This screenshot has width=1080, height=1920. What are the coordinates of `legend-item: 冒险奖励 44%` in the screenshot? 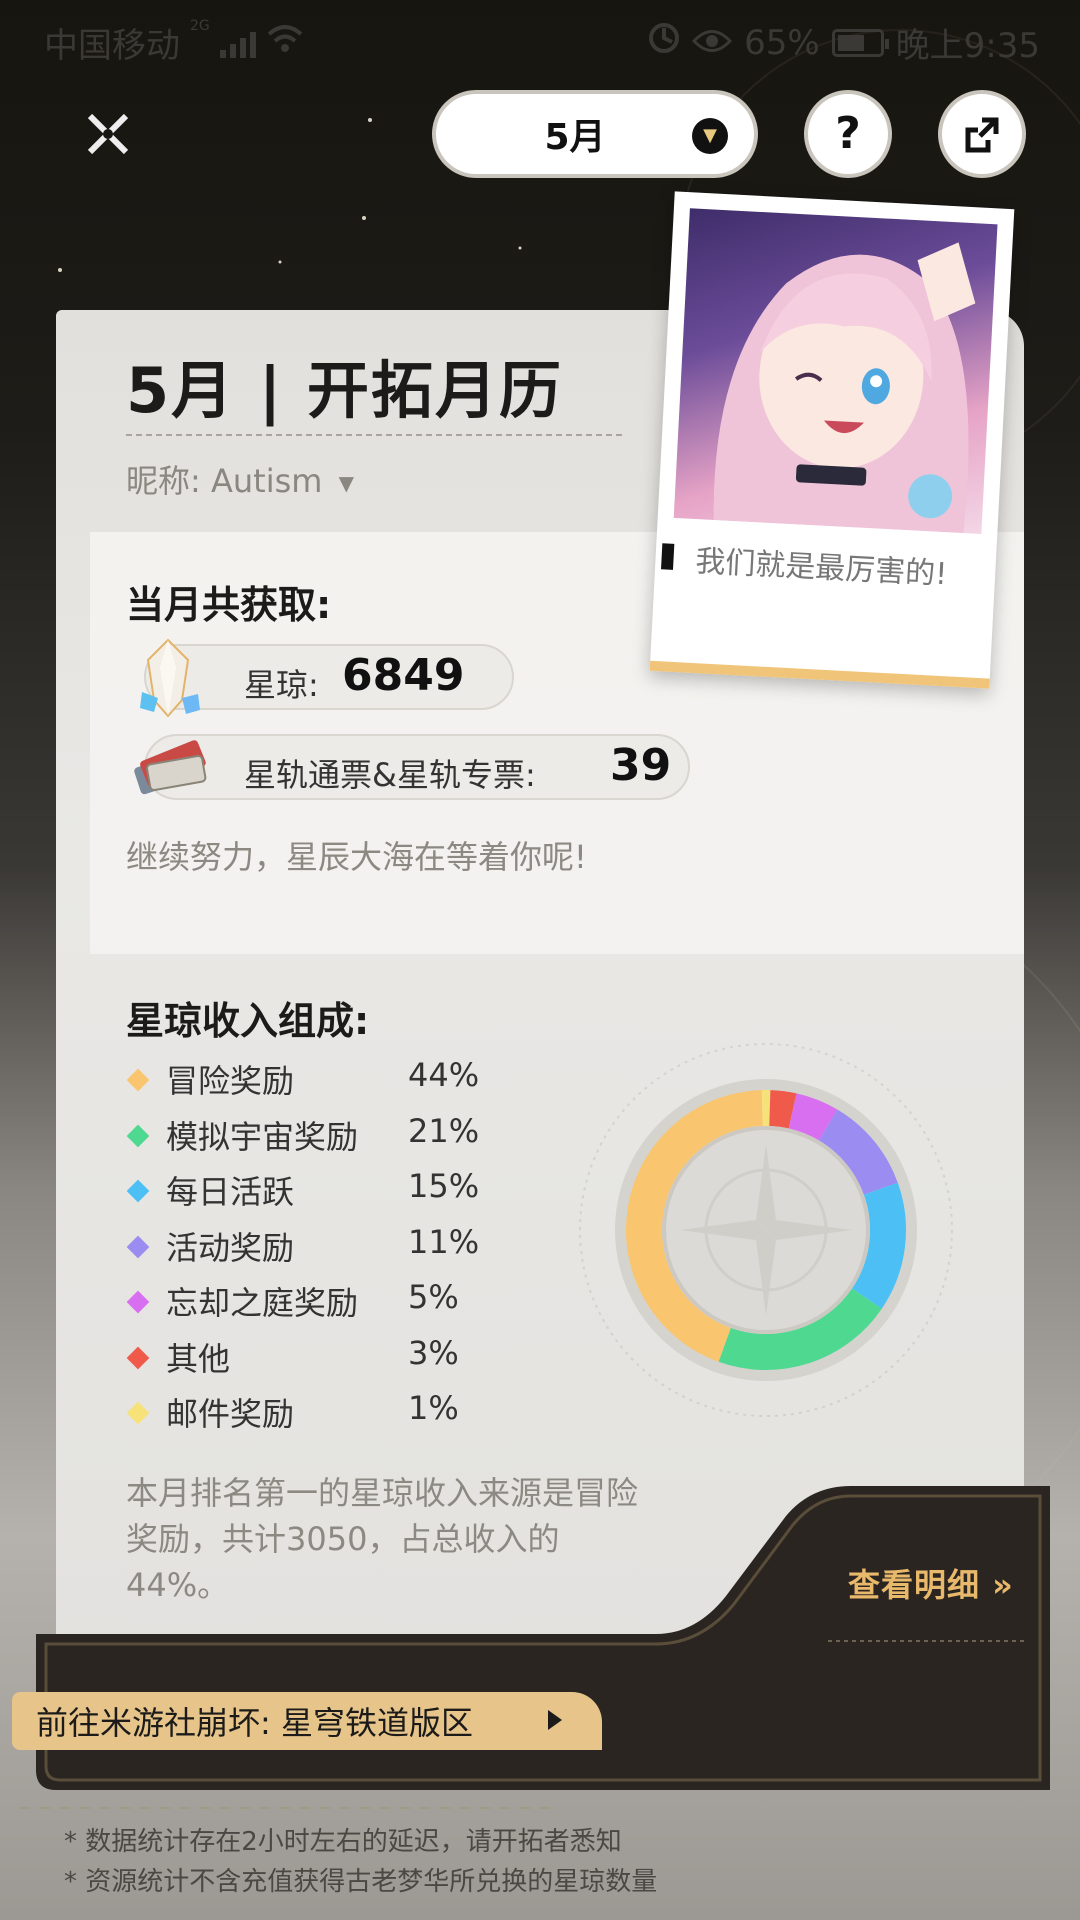 It's located at (326, 1082).